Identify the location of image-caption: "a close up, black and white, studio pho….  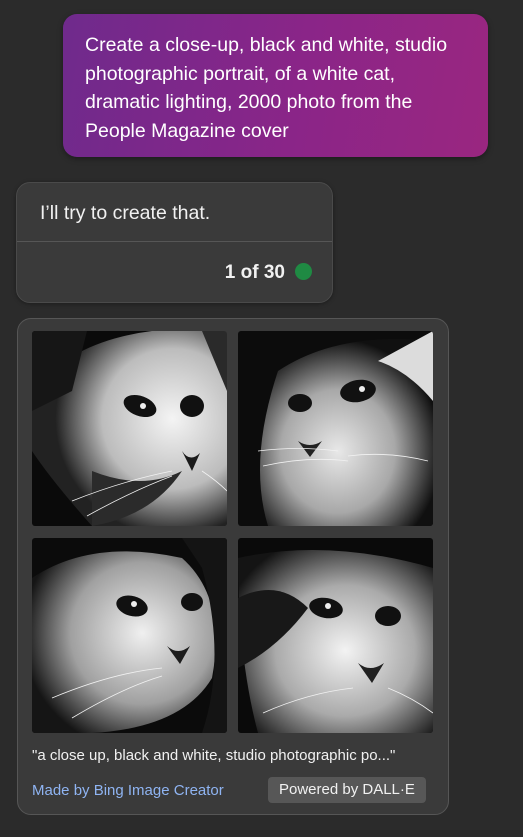
(214, 755).